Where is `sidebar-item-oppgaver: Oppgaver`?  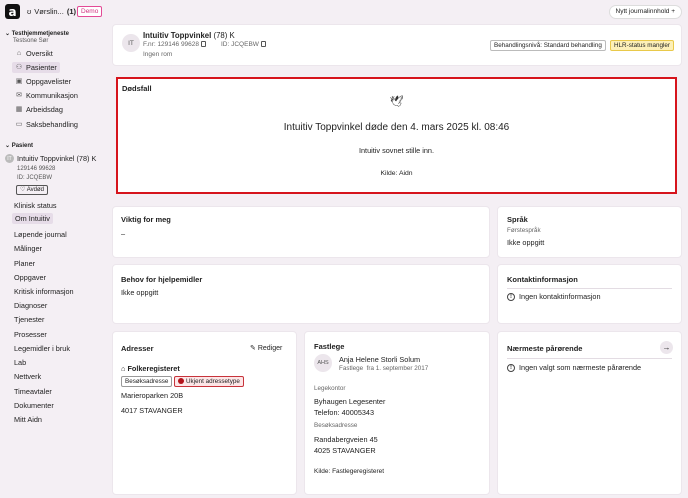
sidebar-item-oppgaver: Oppgaver is located at coordinates (30, 277).